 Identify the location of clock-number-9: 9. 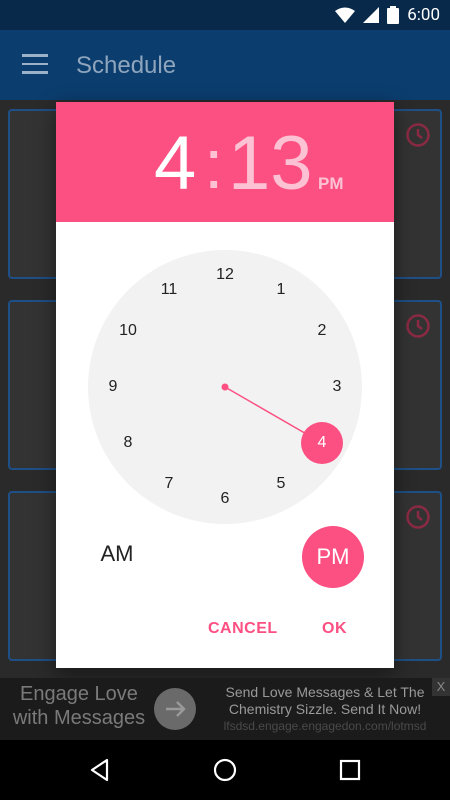
(113, 387).